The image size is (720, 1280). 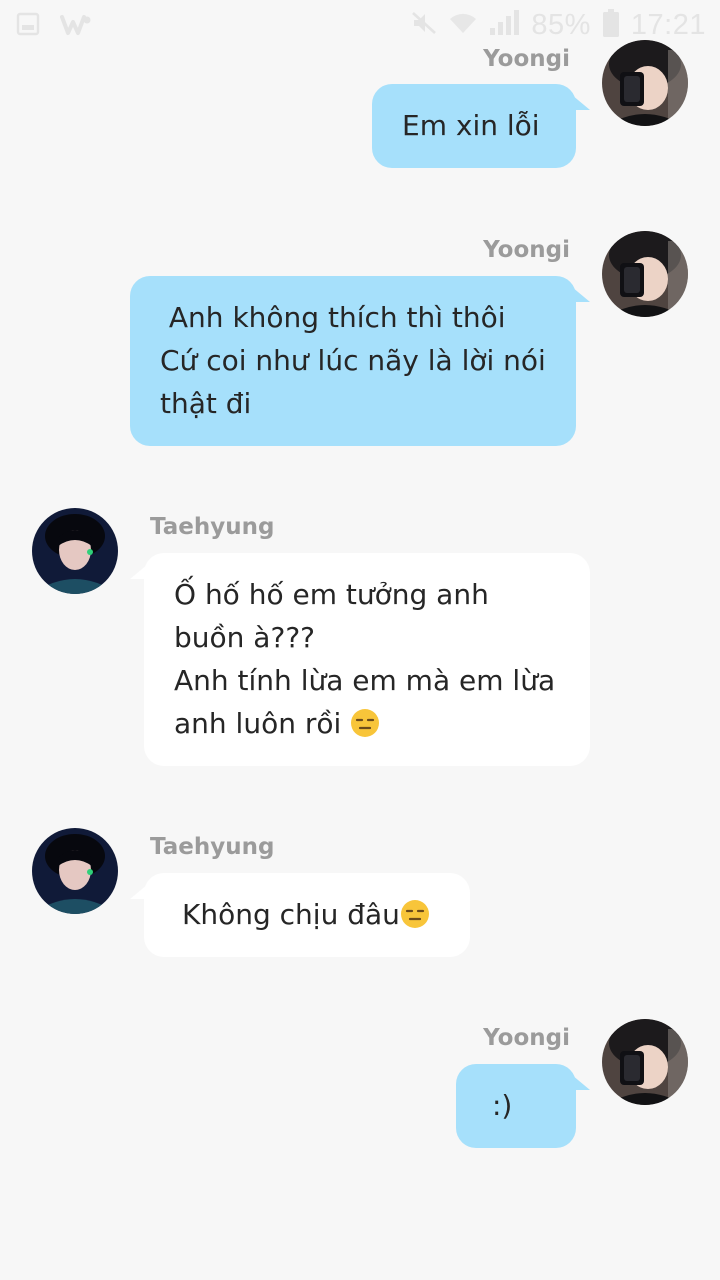 I want to click on chat-message: Yoongi :), so click(x=360, y=1084).